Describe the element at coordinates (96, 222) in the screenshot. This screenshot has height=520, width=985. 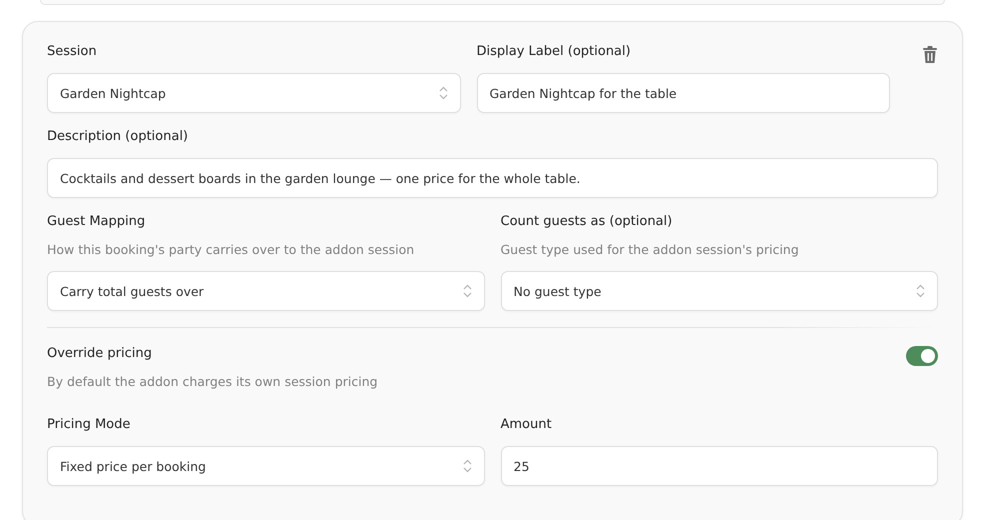
I see `field-label: Guest Mapping` at that location.